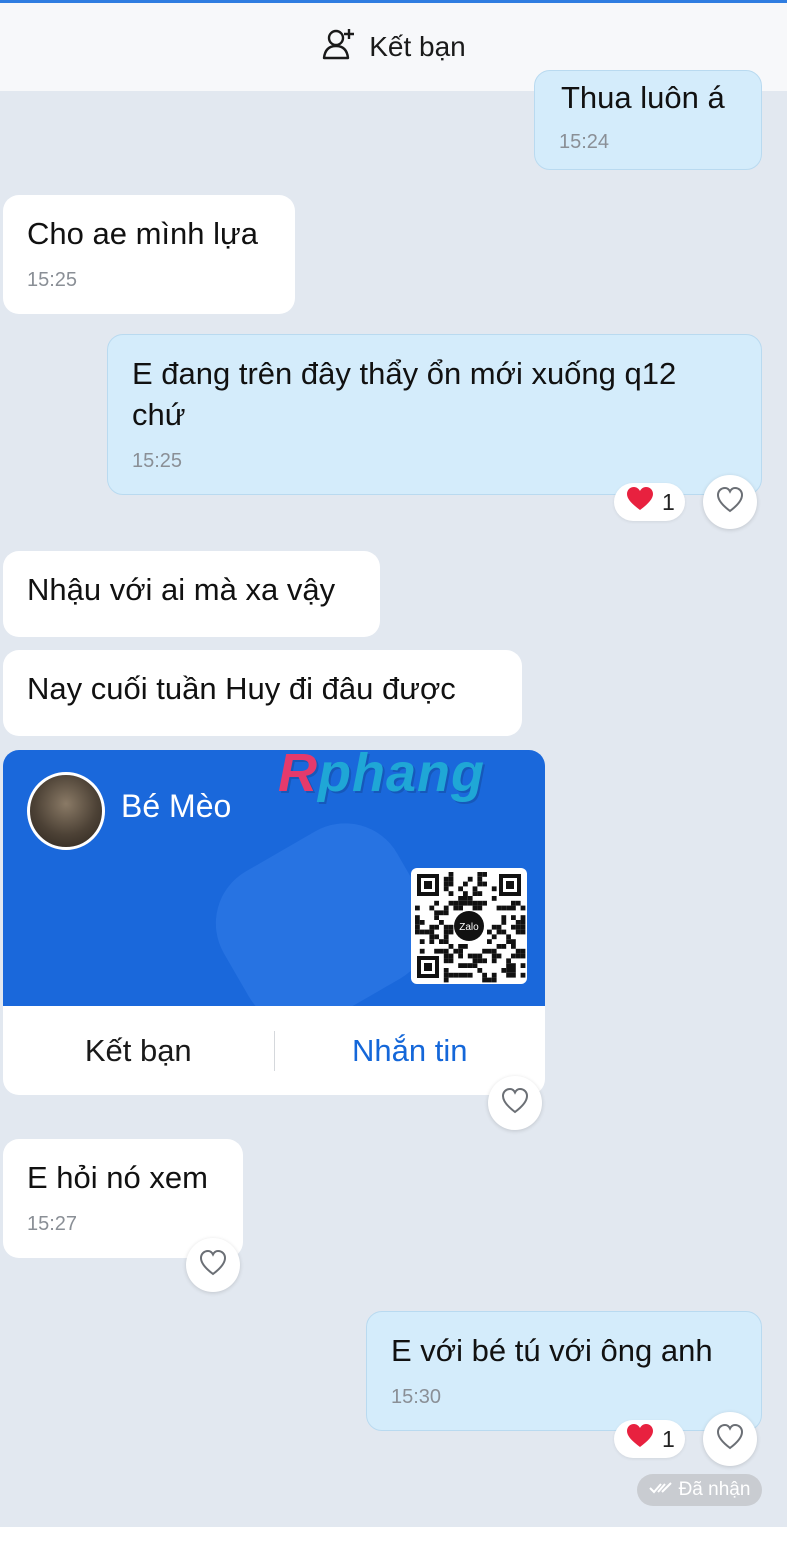  Describe the element at coordinates (660, 1490) in the screenshot. I see `double-check-icon` at that location.